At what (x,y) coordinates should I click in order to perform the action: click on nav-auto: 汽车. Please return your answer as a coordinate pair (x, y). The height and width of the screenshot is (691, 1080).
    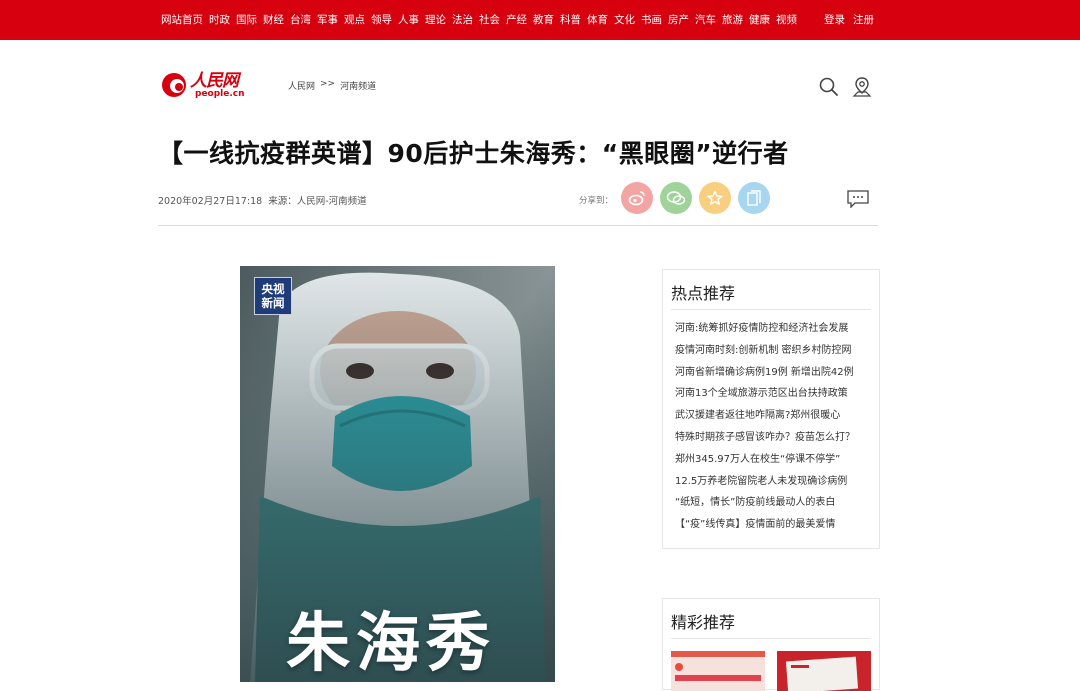
    Looking at the image, I should click on (705, 19).